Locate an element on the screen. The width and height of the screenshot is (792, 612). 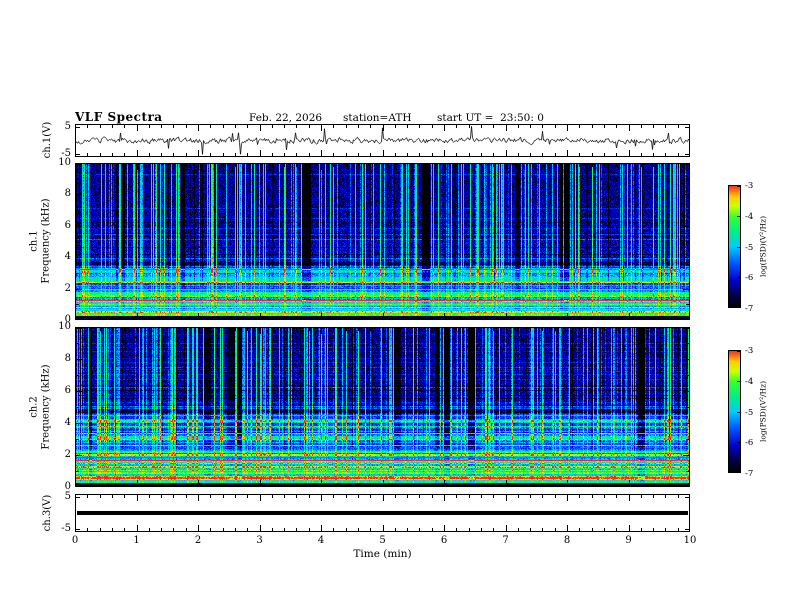
ch1-waveform-canvas is located at coordinates (382, 140).